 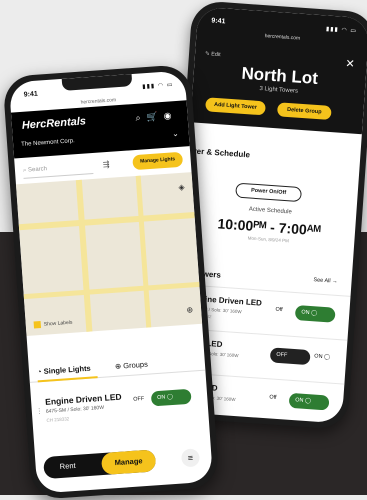 I want to click on chevron-down-icon: ⌄, so click(x=175, y=133).